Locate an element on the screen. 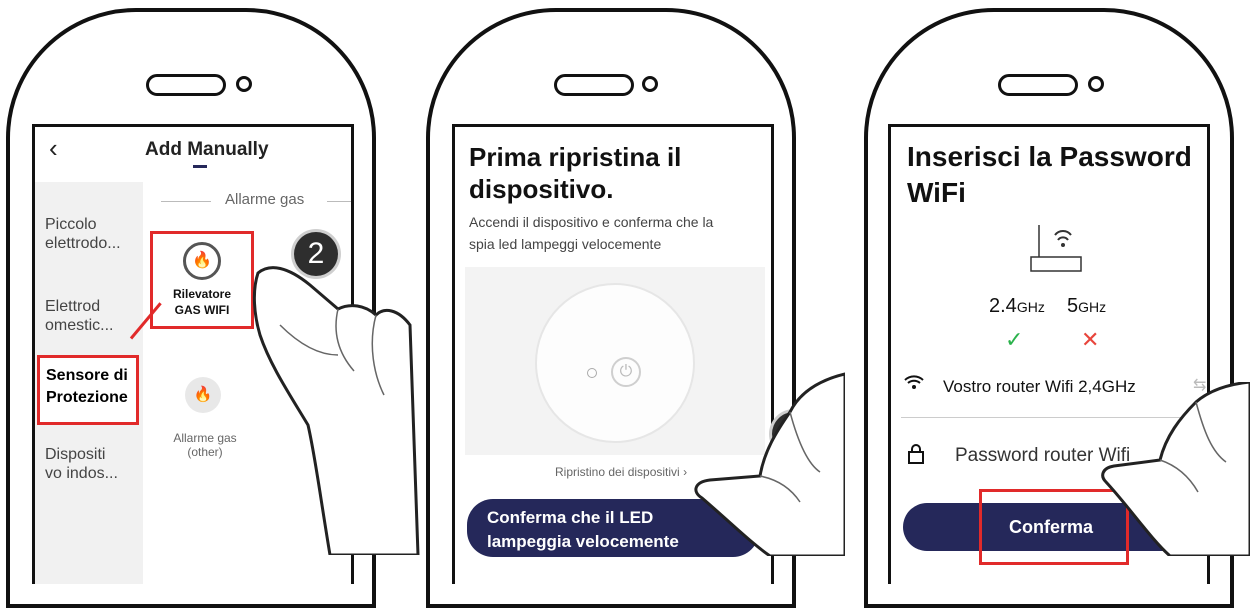  page-title: Add Manually is located at coordinates (207, 149).